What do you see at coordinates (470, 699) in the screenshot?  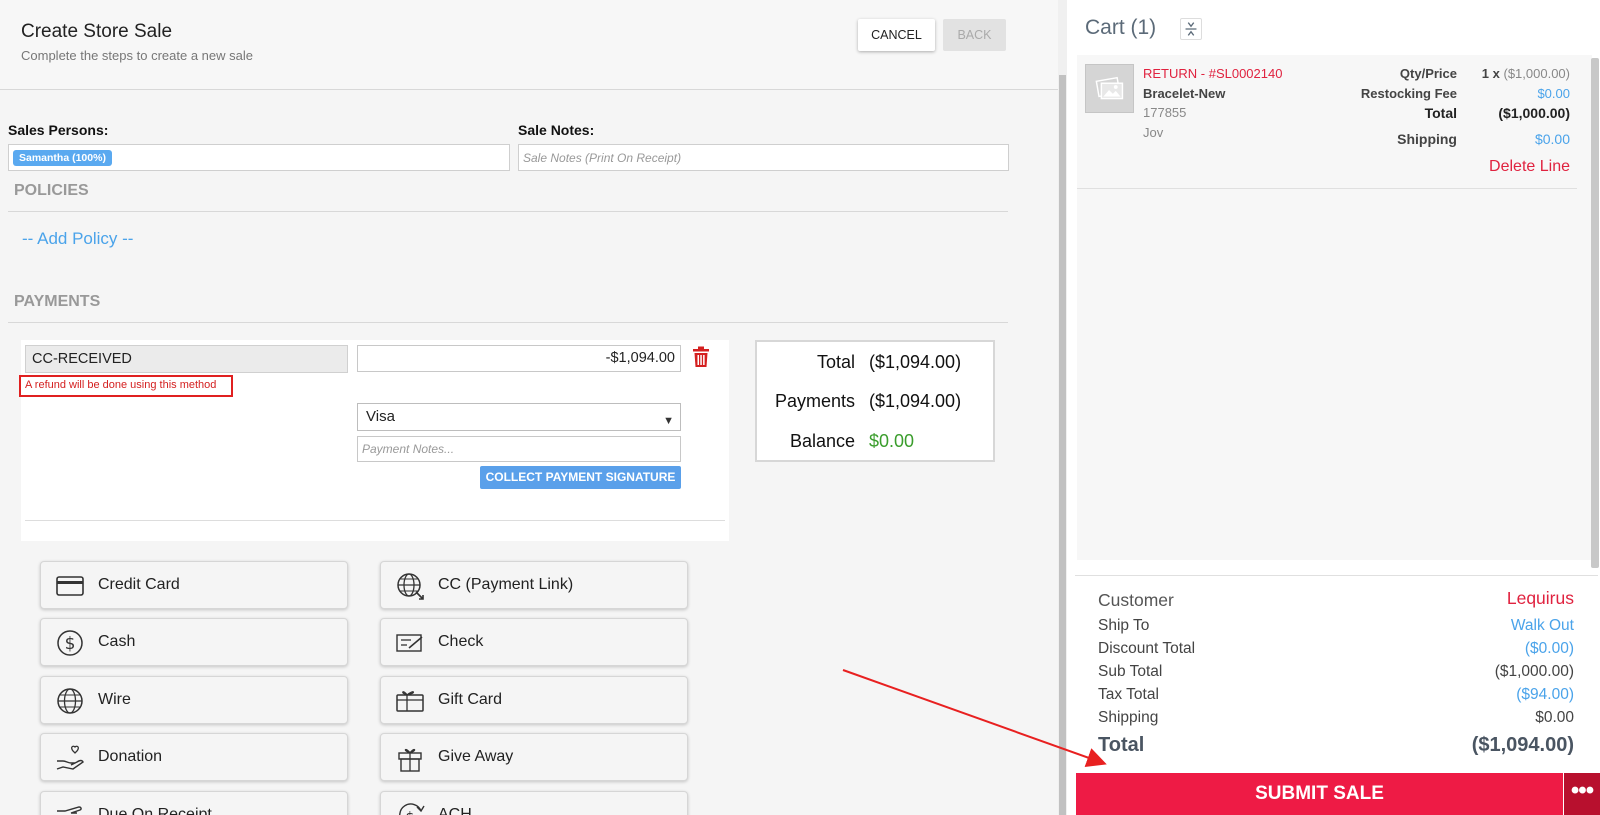 I see `payment-method-label: Gift Card` at bounding box center [470, 699].